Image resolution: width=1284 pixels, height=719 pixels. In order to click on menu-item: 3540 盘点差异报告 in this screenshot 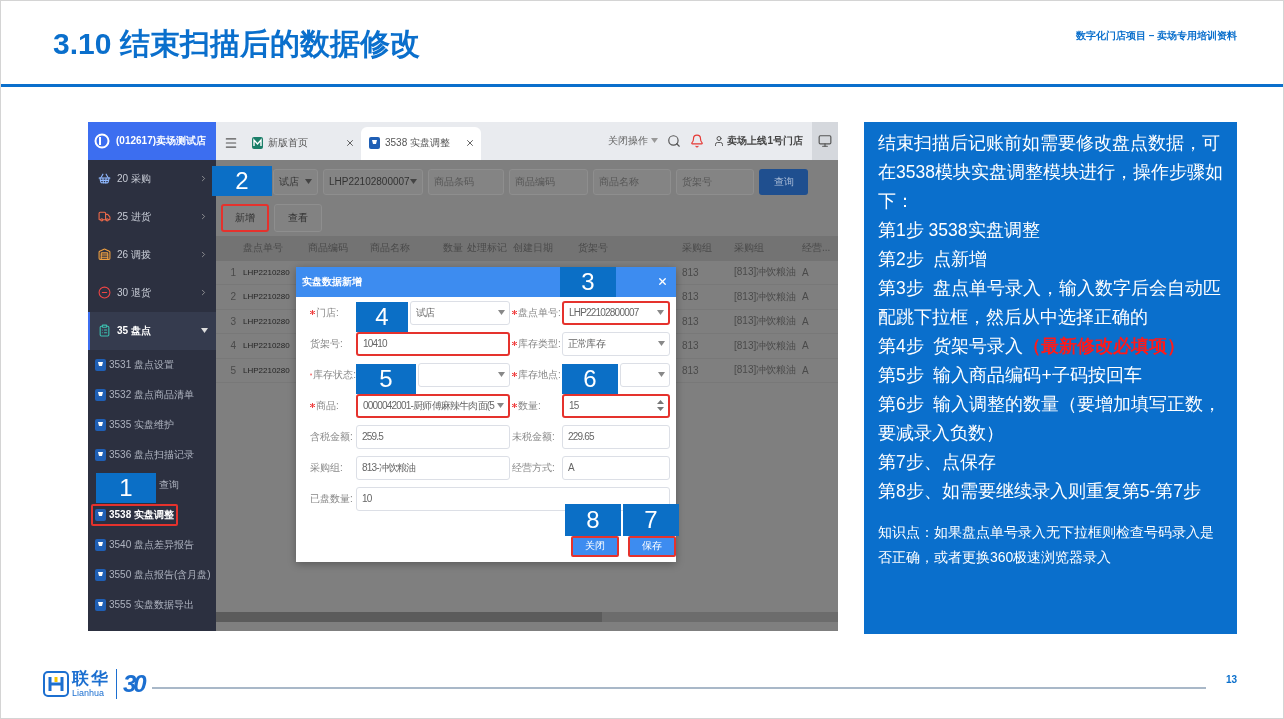, I will do `click(145, 544)`.